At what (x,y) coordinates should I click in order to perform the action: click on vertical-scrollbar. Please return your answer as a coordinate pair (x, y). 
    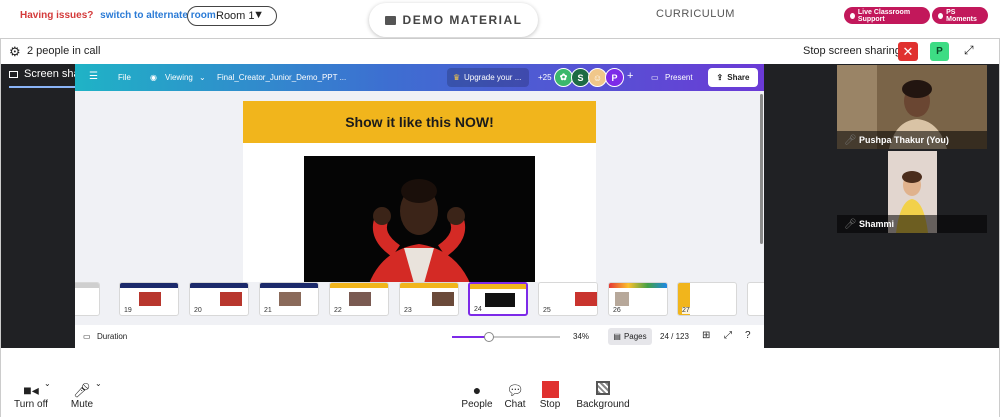
    Looking at the image, I should click on (761, 169).